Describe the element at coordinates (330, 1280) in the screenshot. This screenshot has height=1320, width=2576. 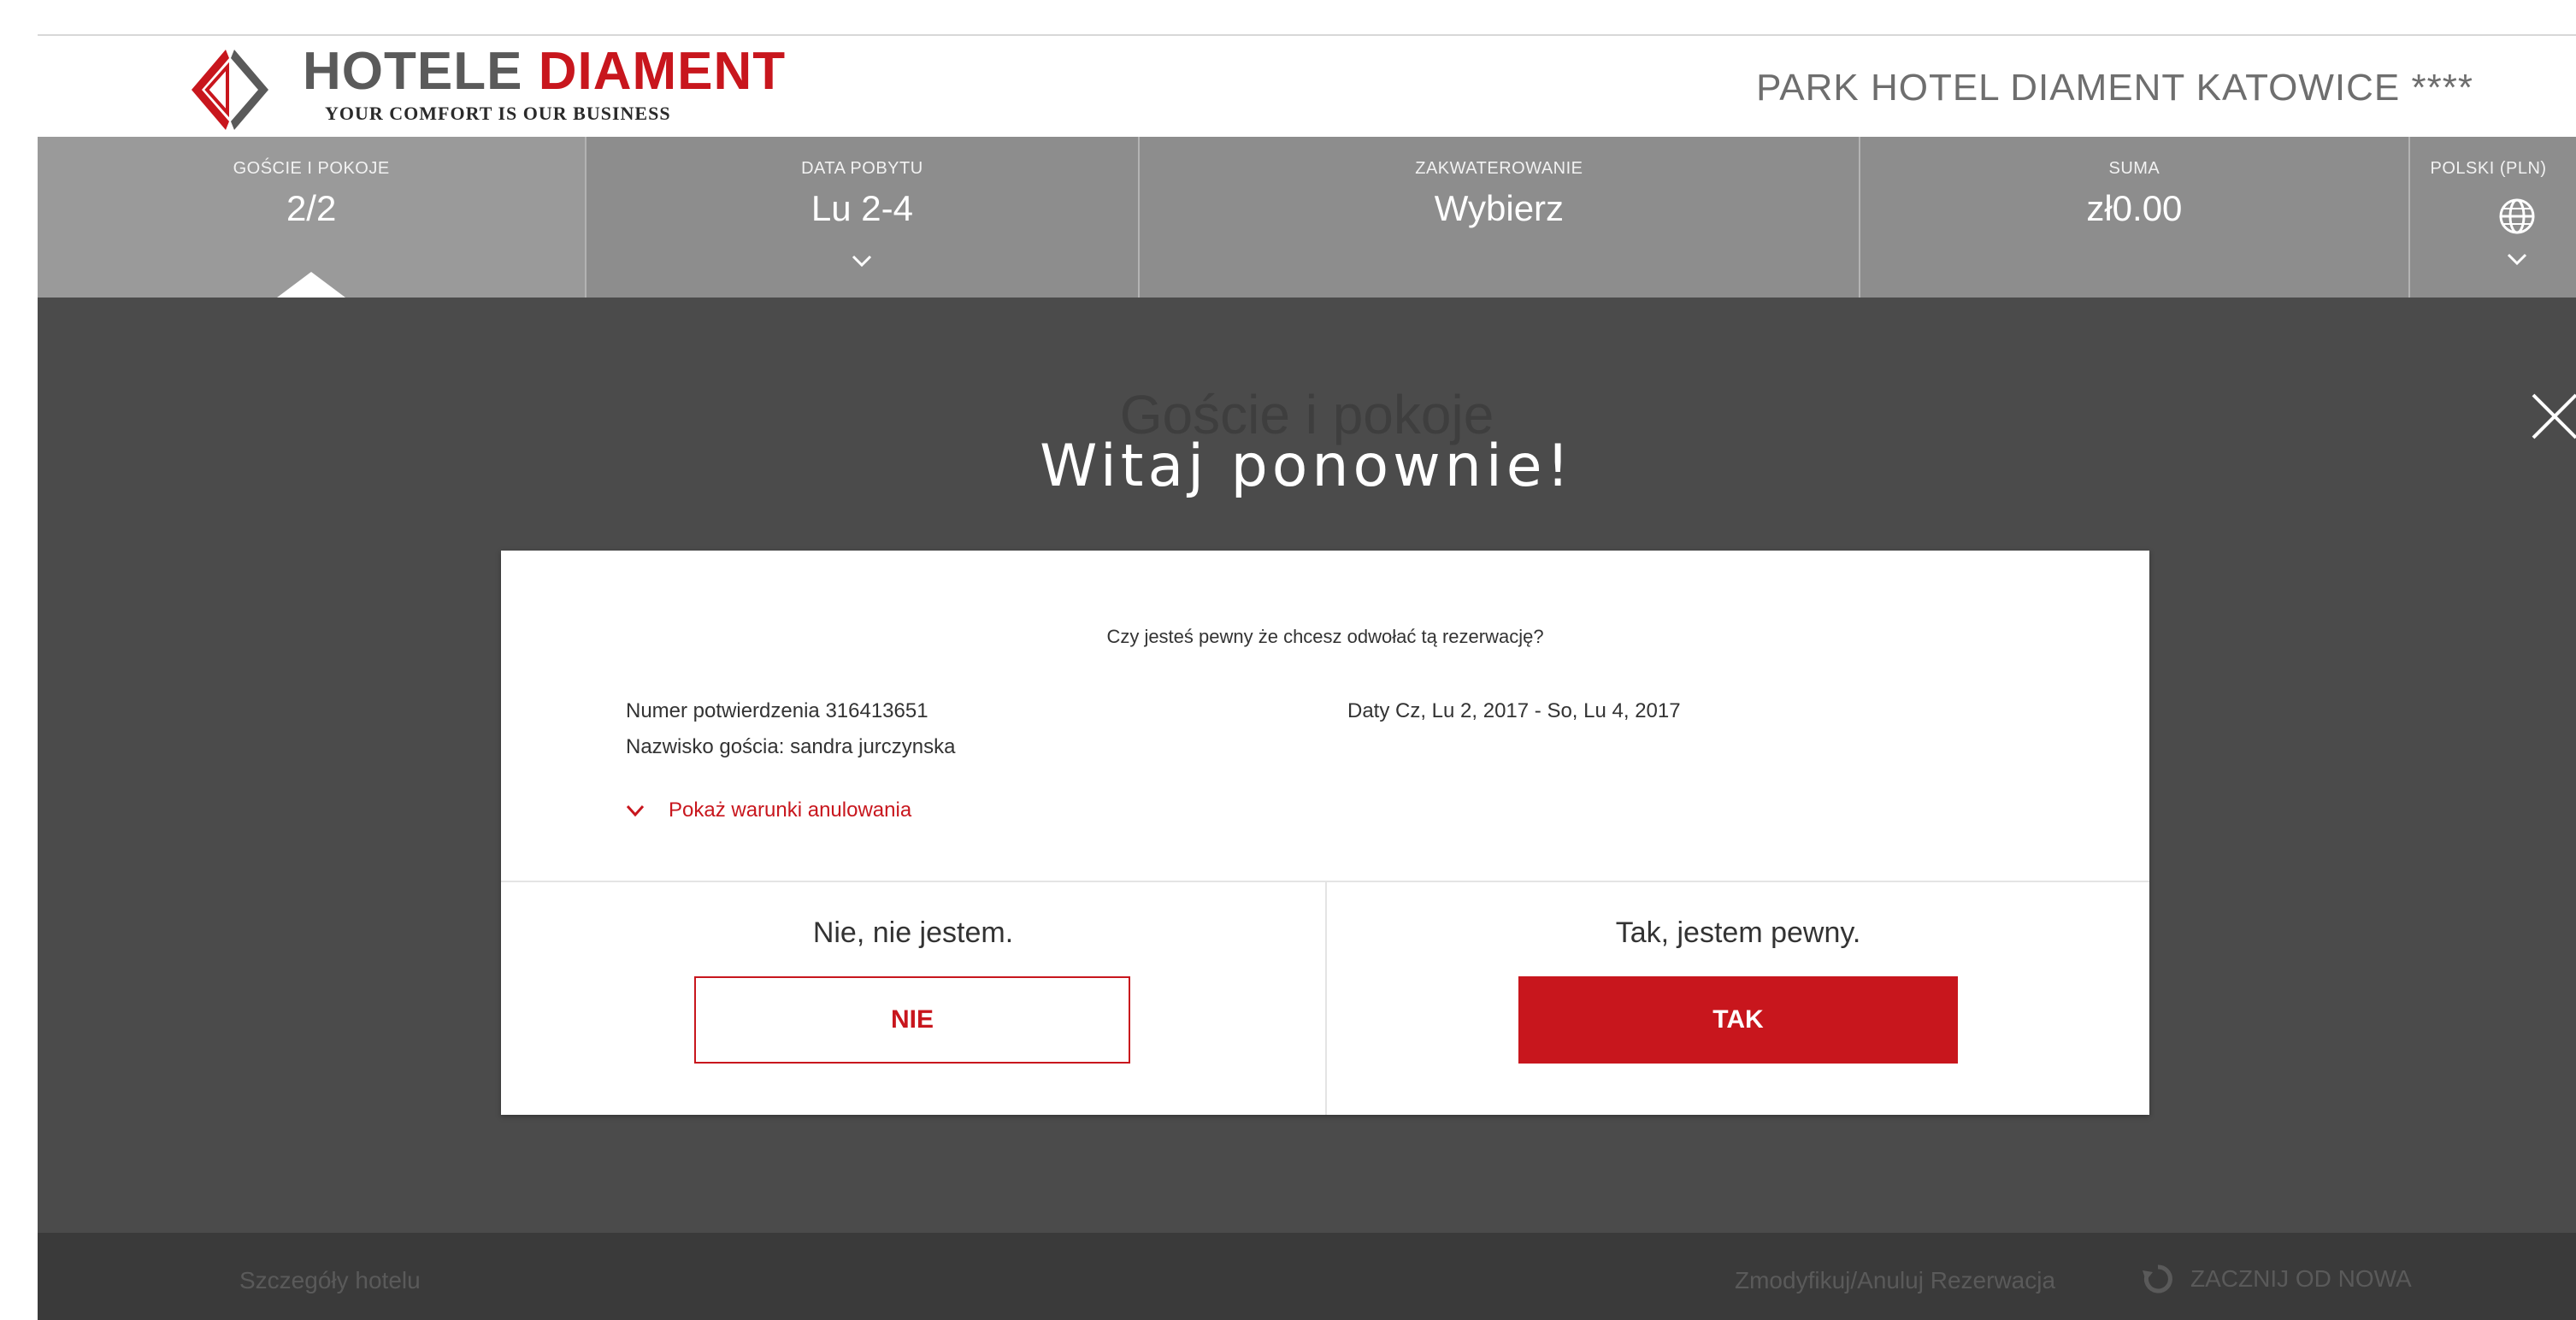
I see `hotel-details-link: Szczegóły hotelu` at that location.